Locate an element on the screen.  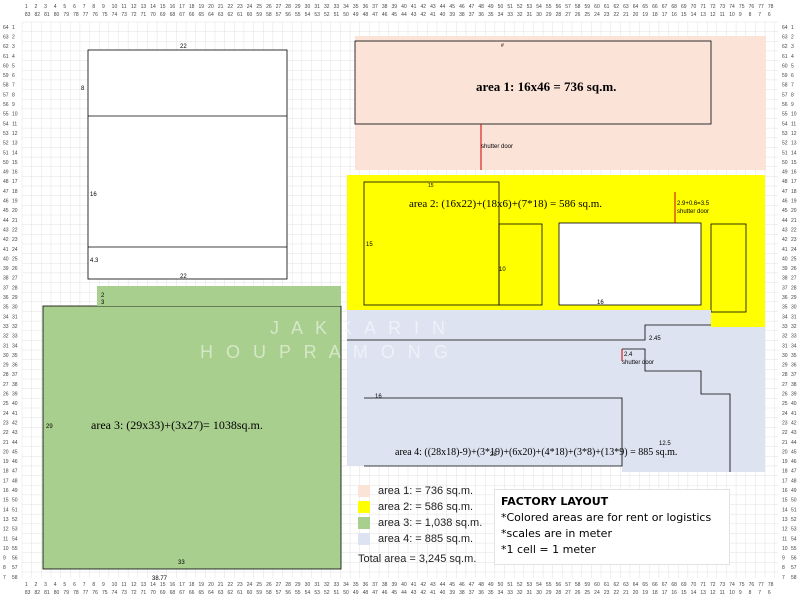
ruler-tick-label: 67 is located at coordinates (665, 585).